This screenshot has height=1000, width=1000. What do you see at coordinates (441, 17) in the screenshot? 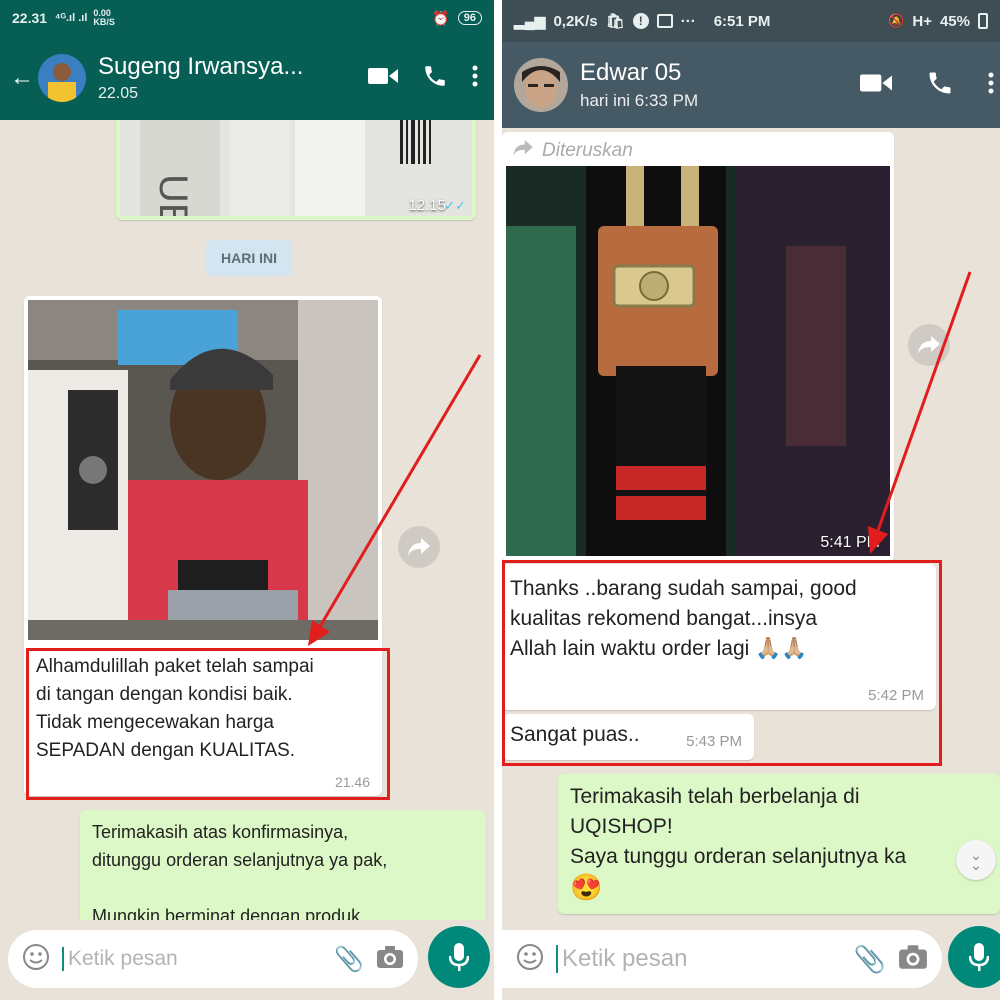
I see `alarm-icon: ⏰` at bounding box center [441, 17].